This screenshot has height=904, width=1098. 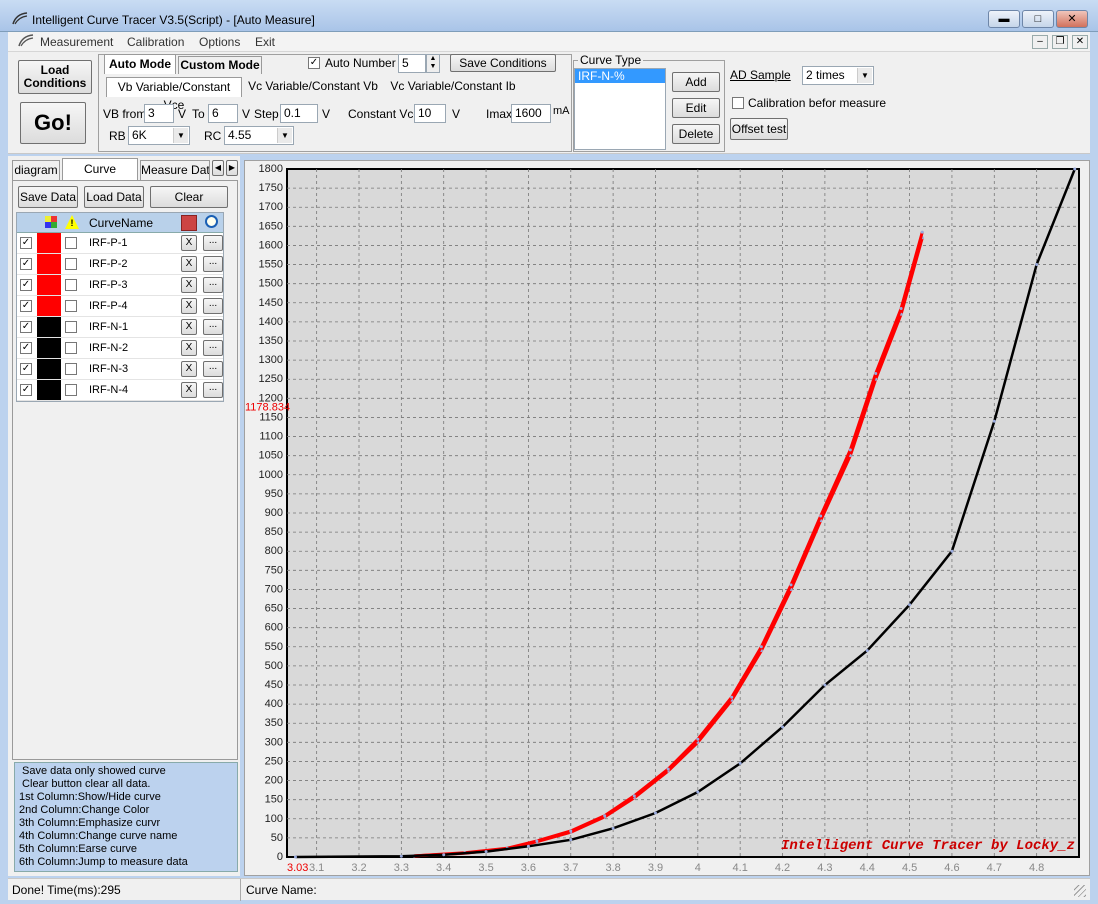 What do you see at coordinates (189, 197) in the screenshot?
I see `clear-button: Clear` at bounding box center [189, 197].